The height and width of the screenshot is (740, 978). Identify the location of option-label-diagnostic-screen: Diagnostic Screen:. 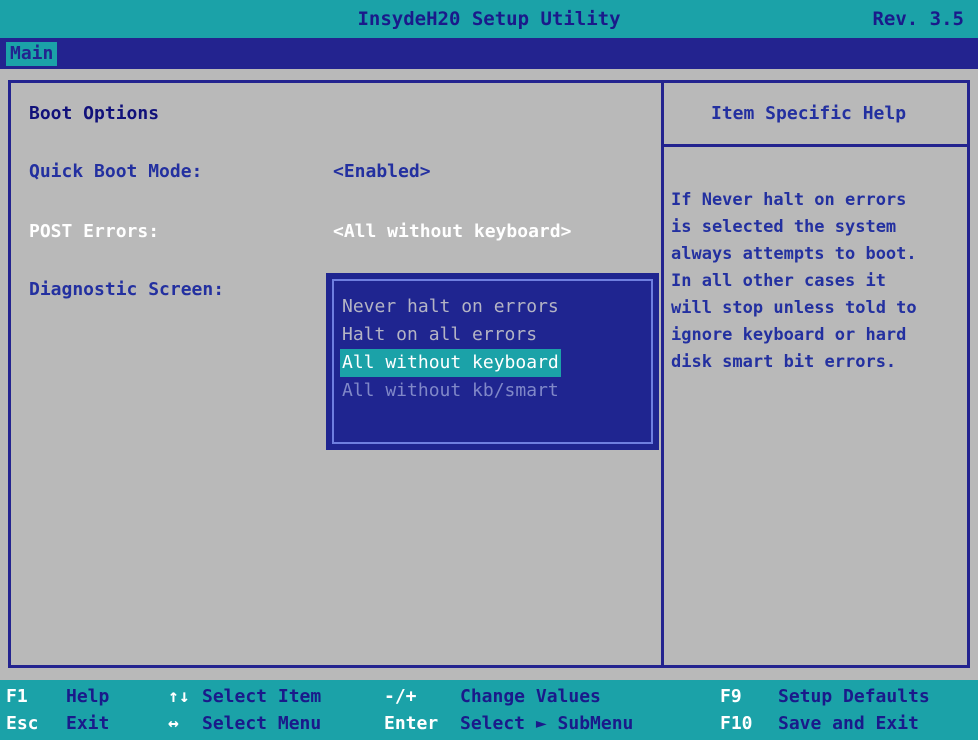
(126, 289).